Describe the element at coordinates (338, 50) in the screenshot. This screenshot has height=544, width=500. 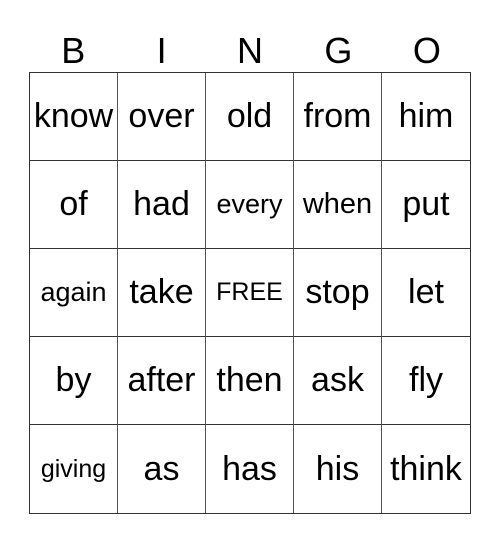
I see `header-letter-g: G` at that location.